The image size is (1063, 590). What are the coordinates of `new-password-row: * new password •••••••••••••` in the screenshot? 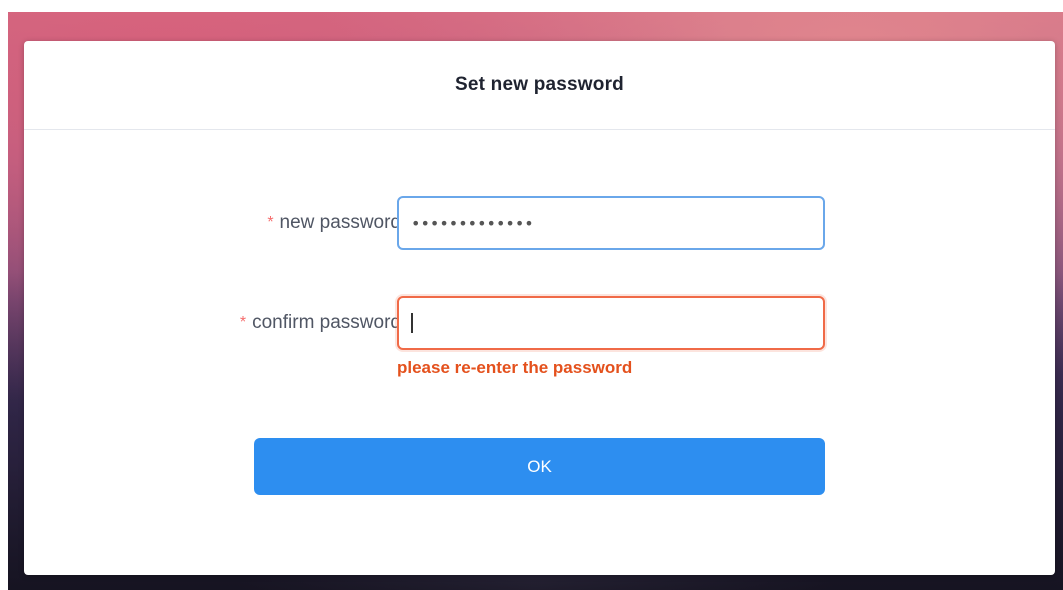 It's located at (539, 223).